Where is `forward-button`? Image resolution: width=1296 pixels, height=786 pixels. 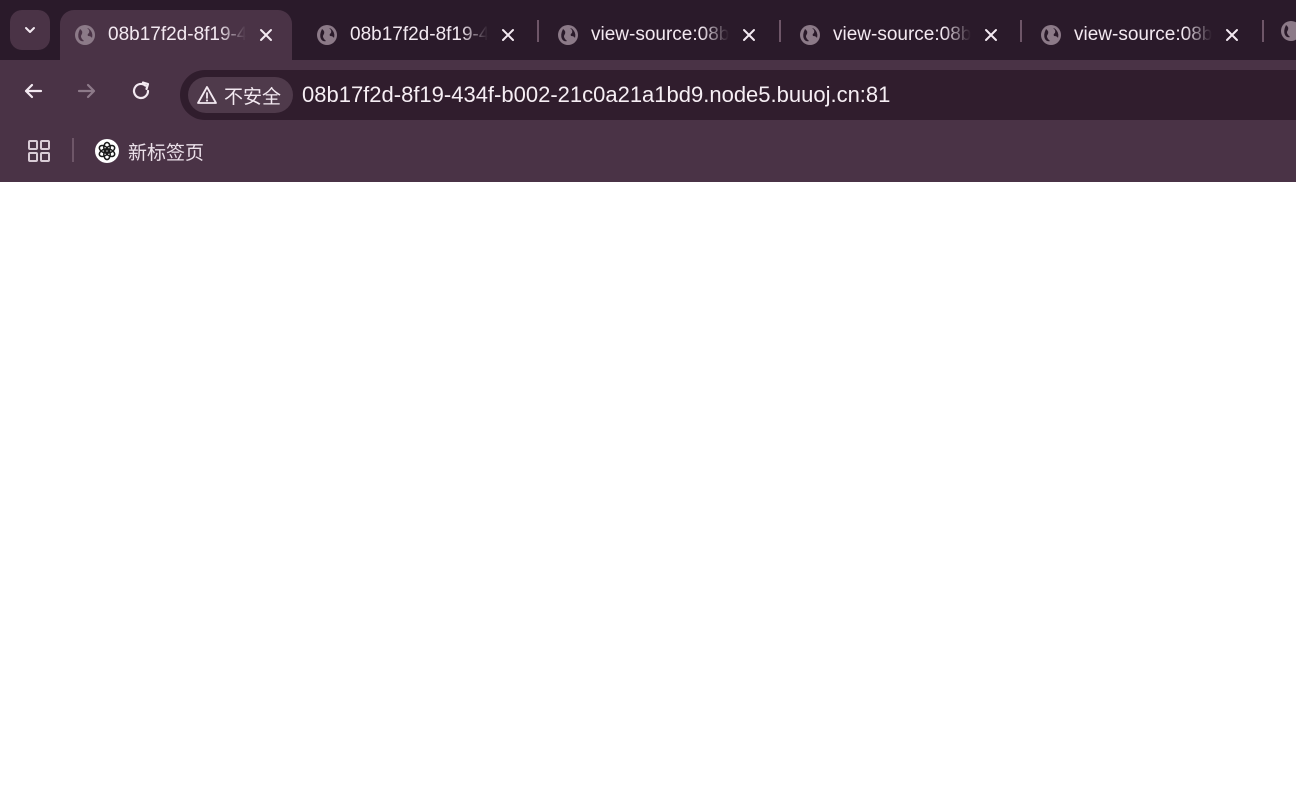 forward-button is located at coordinates (87, 91).